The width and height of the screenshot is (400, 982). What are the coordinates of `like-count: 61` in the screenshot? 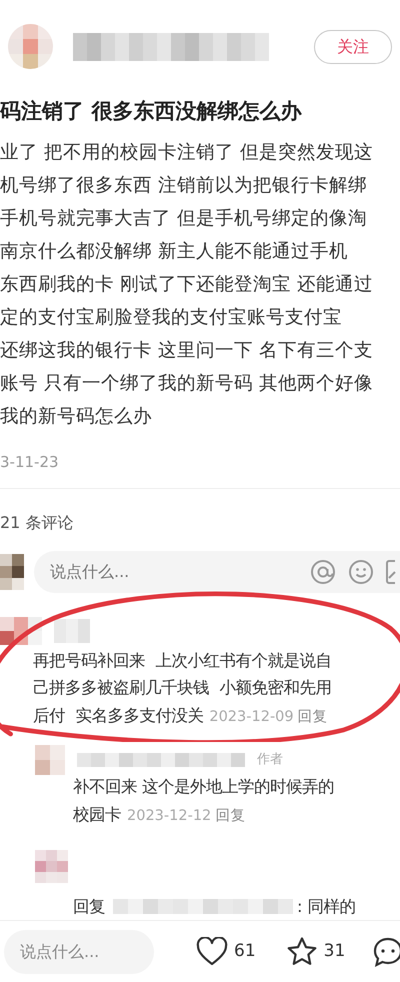 It's located at (245, 951).